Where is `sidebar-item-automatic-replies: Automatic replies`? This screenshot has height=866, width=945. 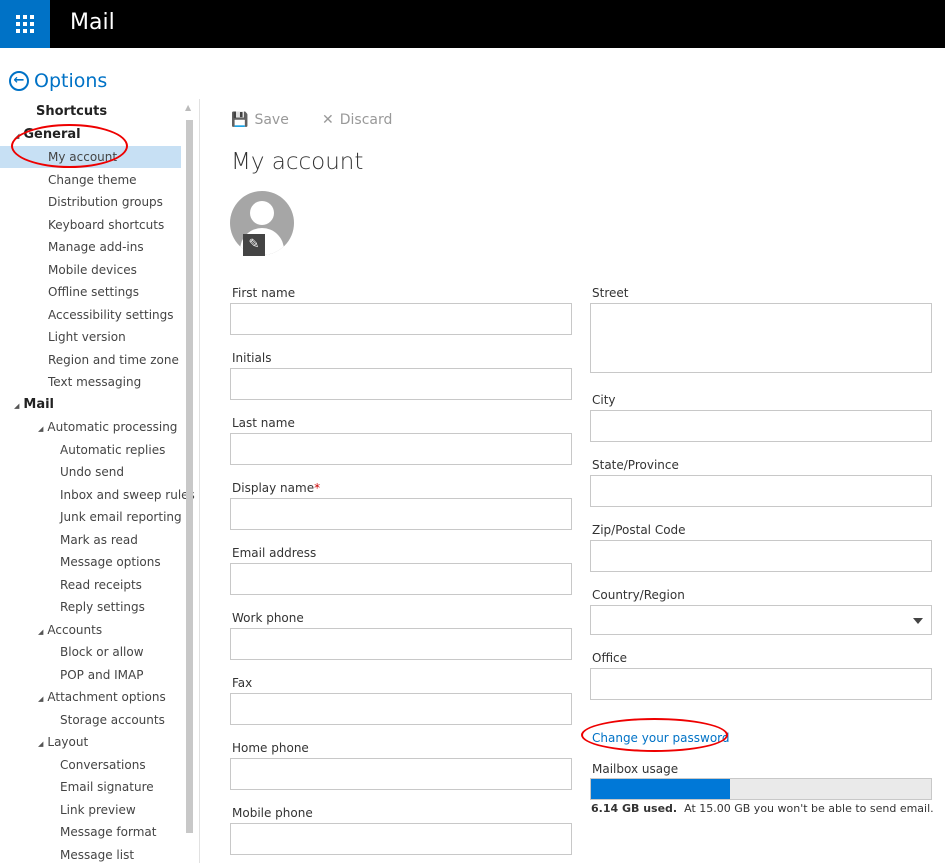 sidebar-item-automatic-replies: Automatic replies is located at coordinates (82, 450).